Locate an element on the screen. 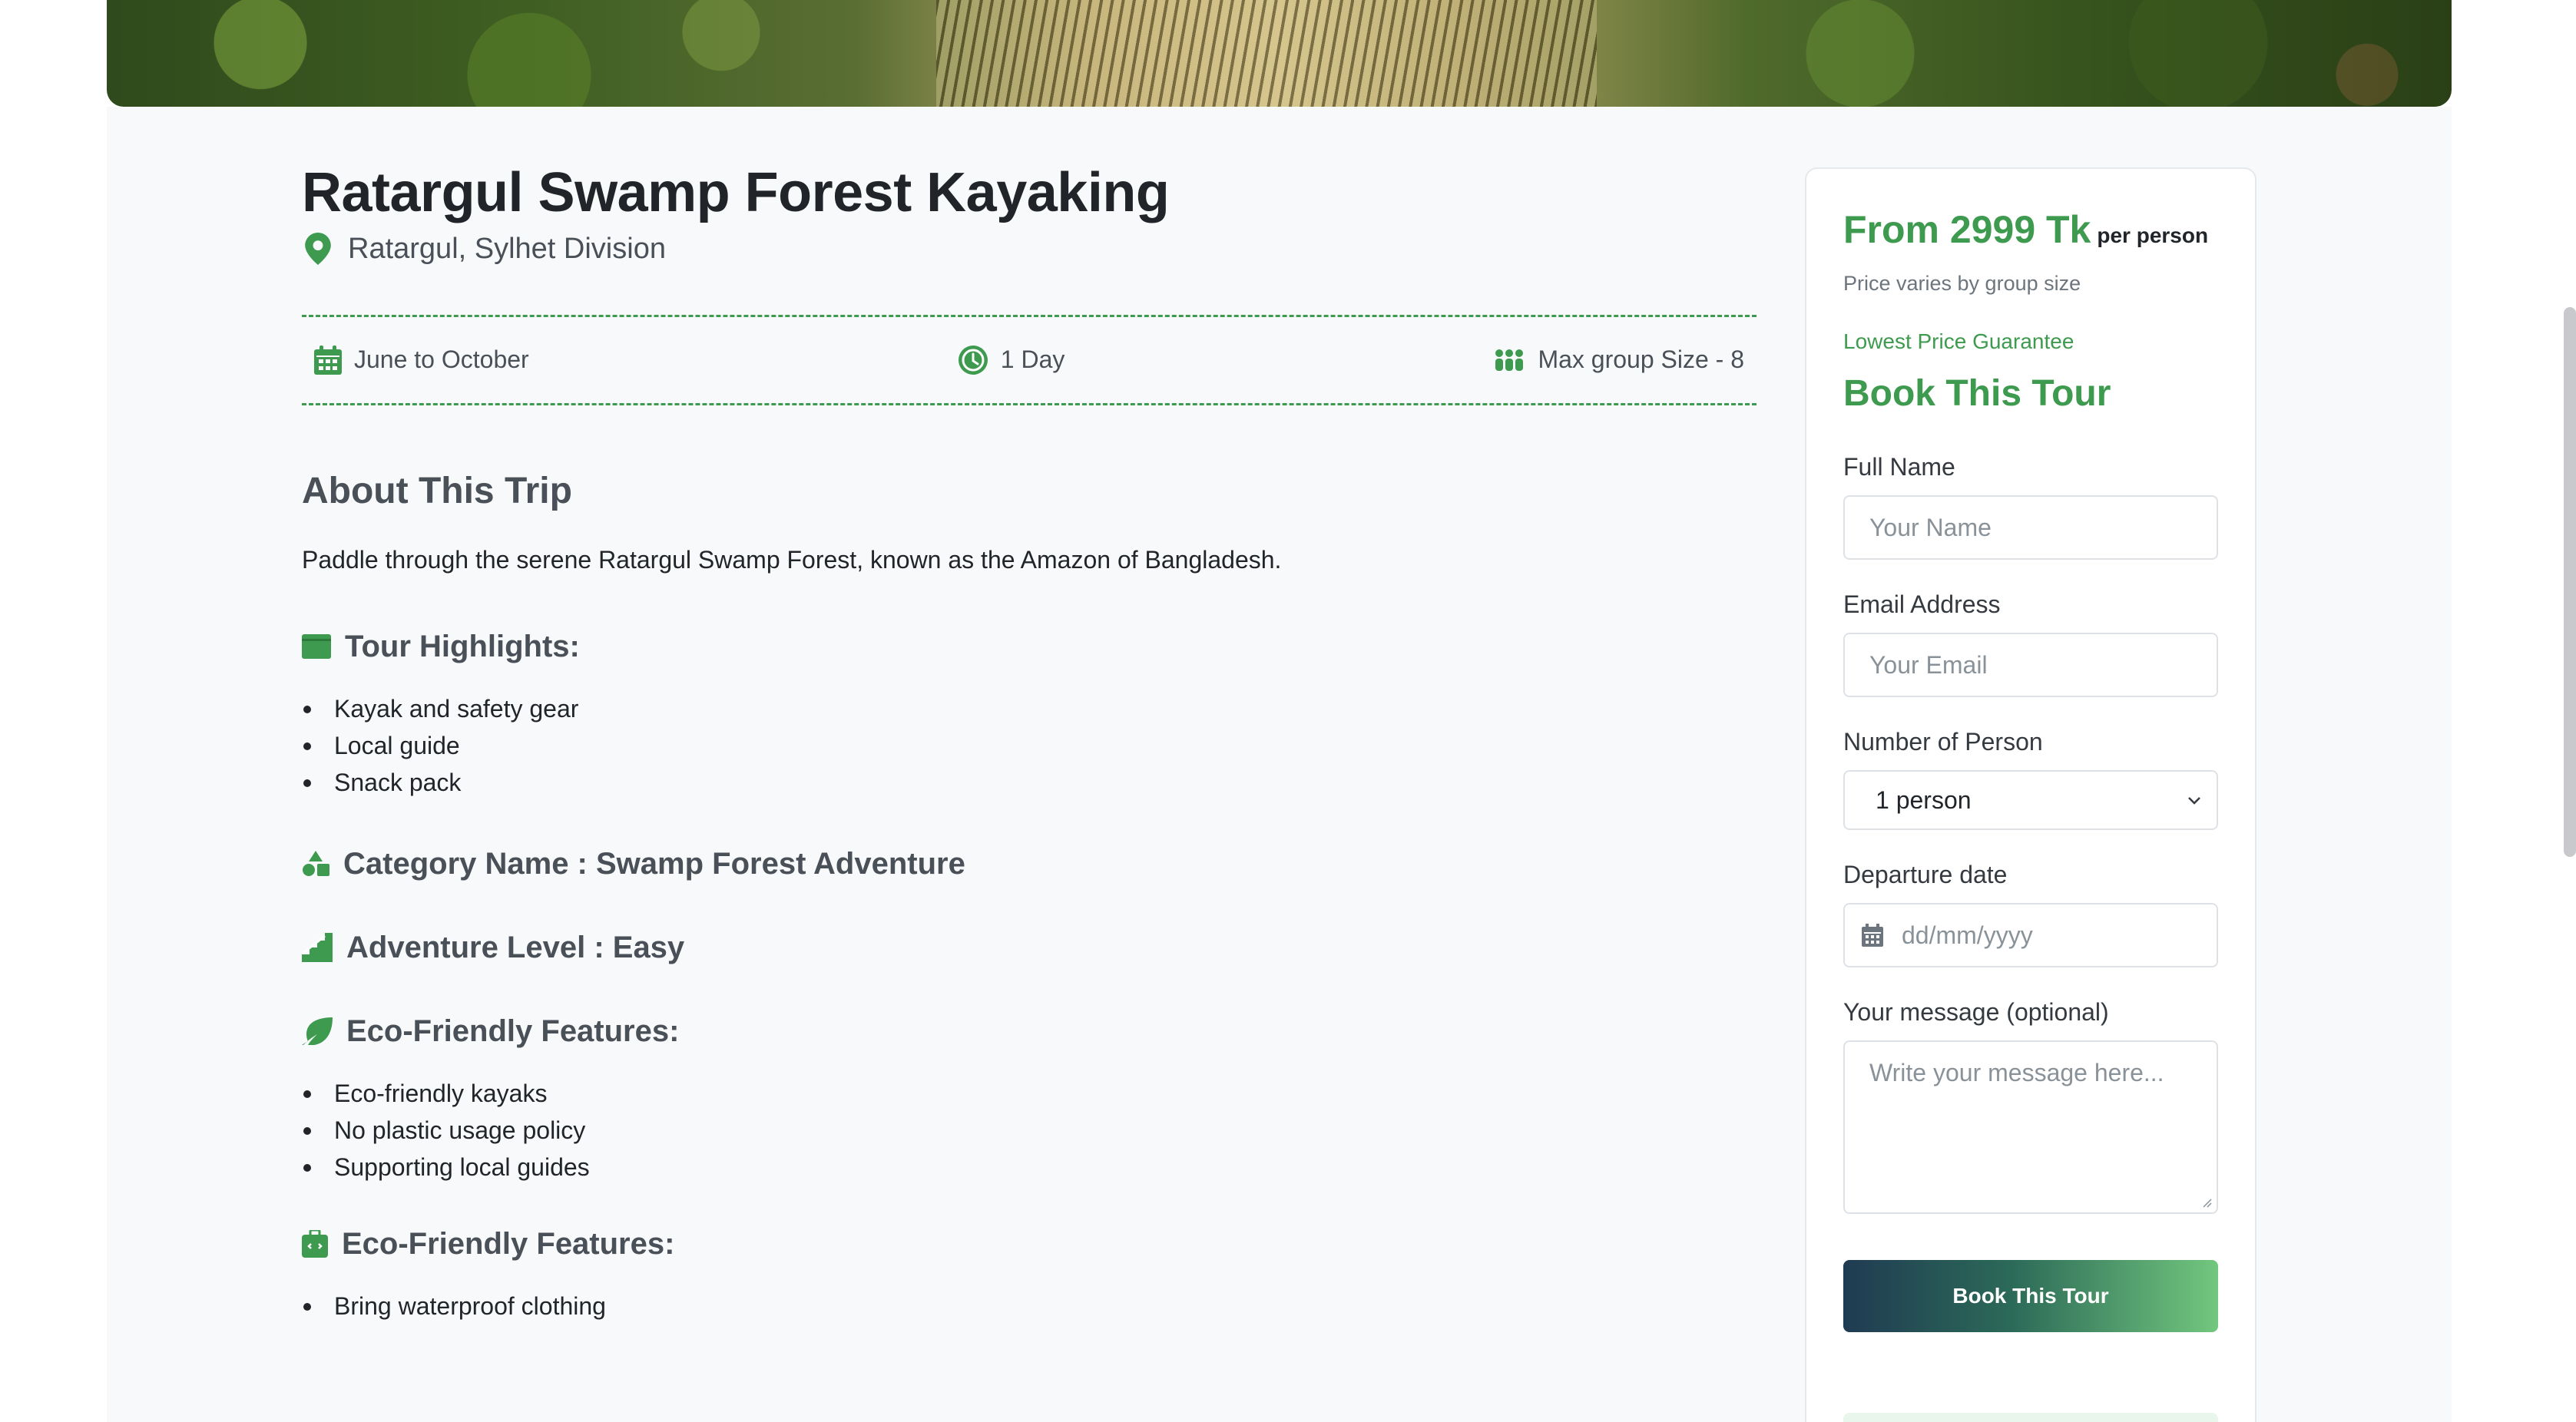 This screenshot has height=1422, width=2576. message-label: Your message (optional) is located at coordinates (1976, 1012).